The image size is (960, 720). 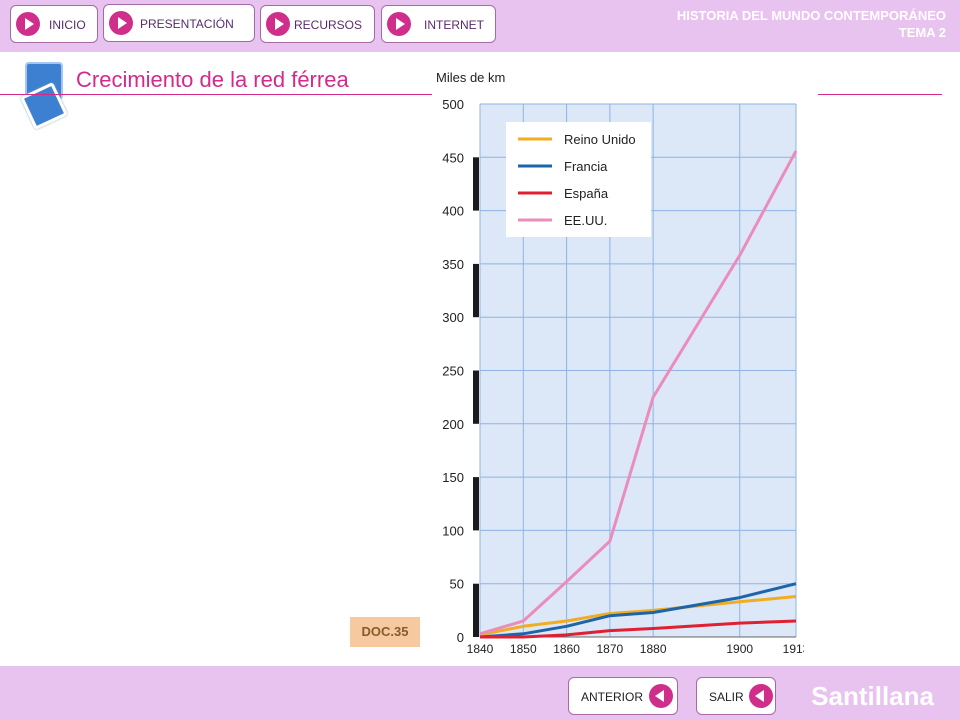 I want to click on y-tick-label: 150, so click(x=453, y=477).